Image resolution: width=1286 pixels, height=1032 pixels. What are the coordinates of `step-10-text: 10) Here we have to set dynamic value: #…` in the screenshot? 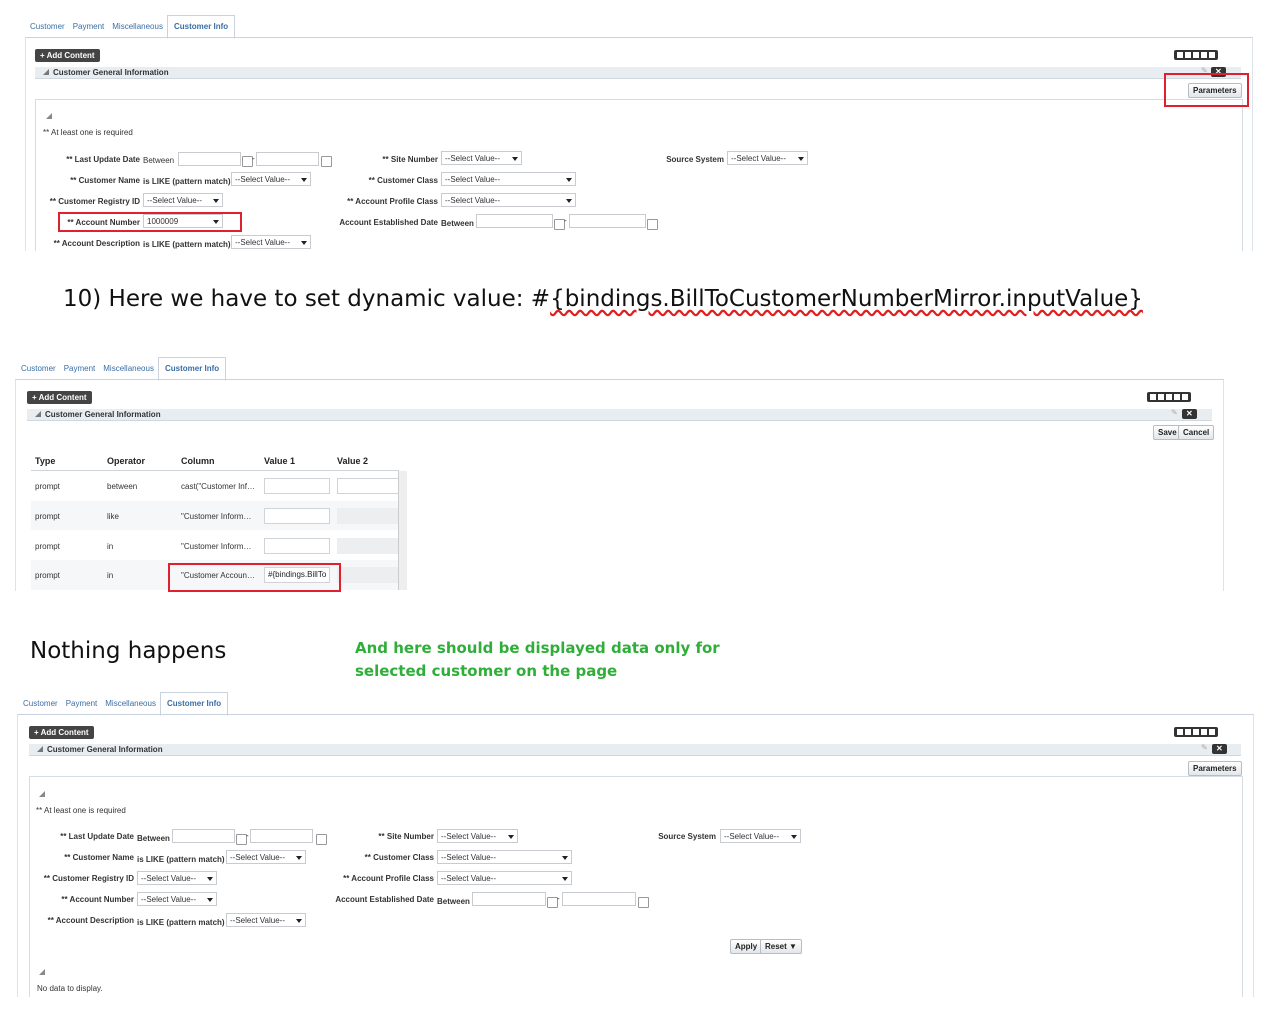 It's located at (603, 299).